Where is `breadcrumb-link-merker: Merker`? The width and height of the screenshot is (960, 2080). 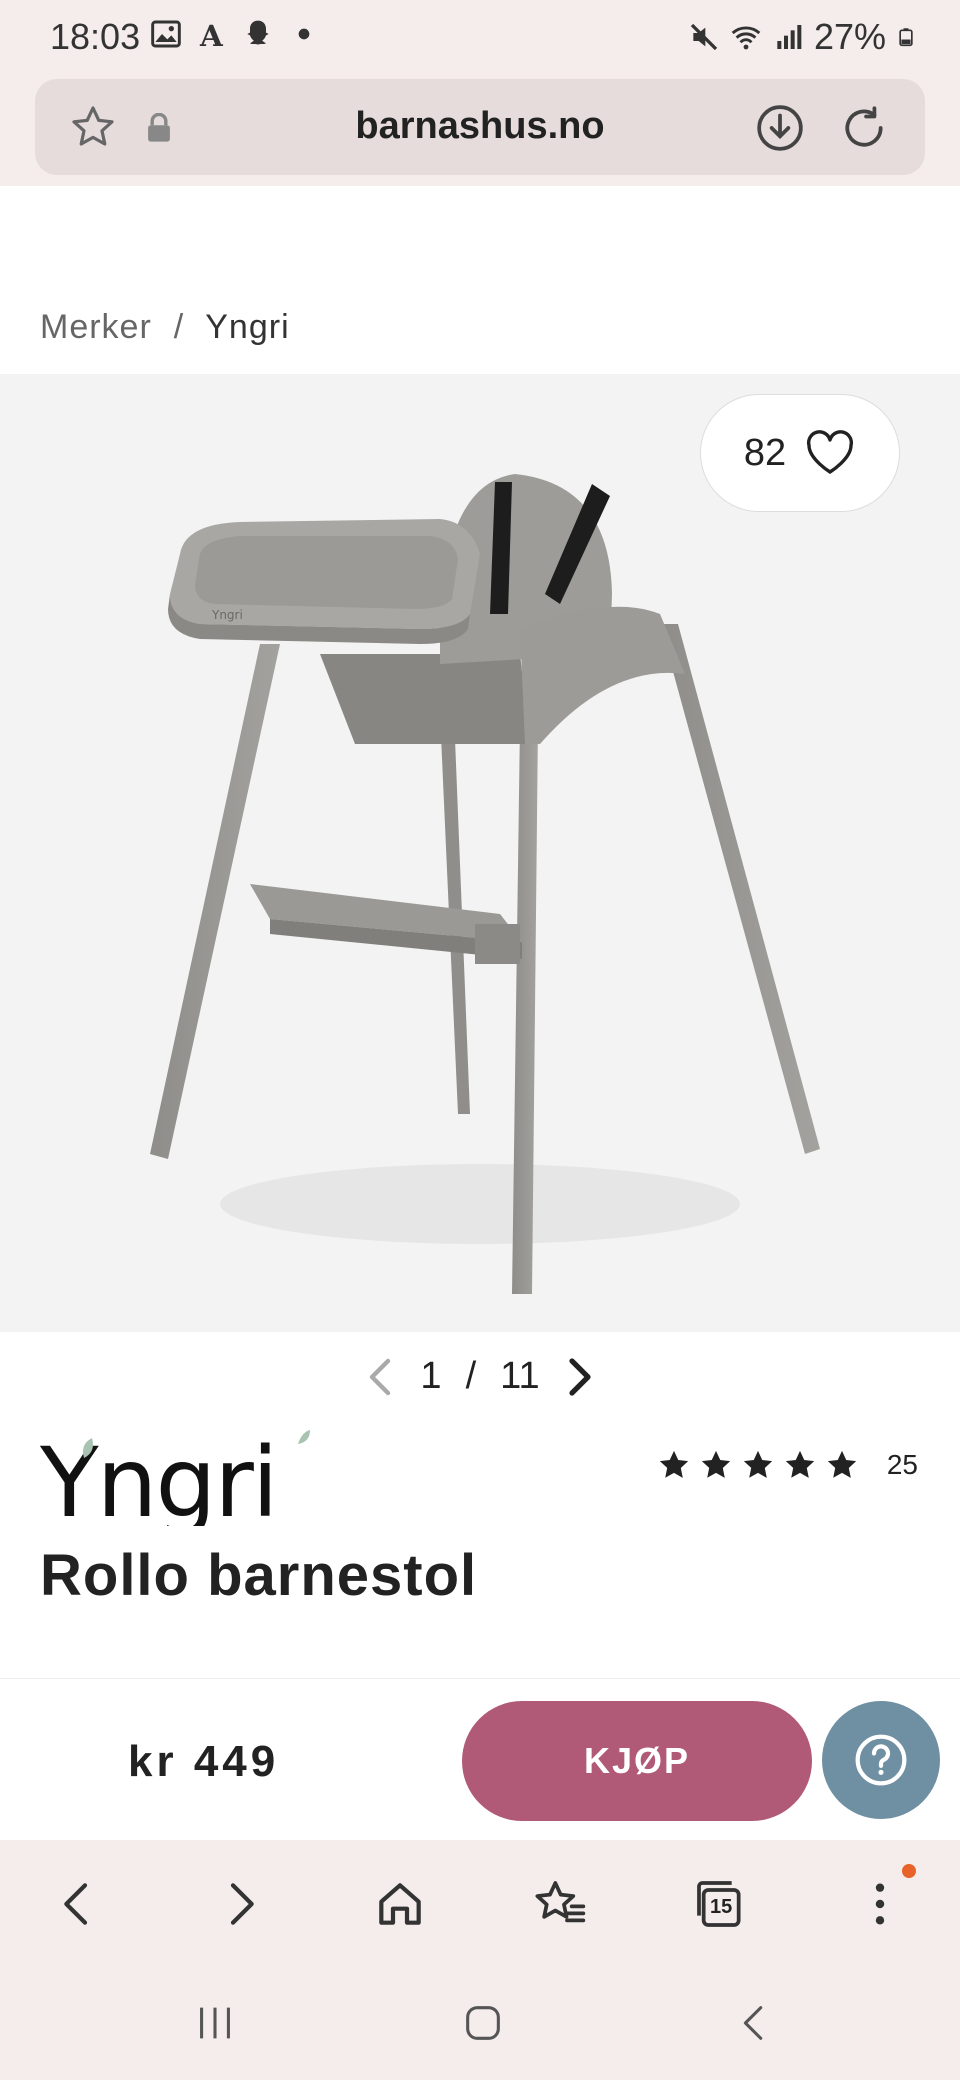
breadcrumb-link-merker: Merker is located at coordinates (96, 327).